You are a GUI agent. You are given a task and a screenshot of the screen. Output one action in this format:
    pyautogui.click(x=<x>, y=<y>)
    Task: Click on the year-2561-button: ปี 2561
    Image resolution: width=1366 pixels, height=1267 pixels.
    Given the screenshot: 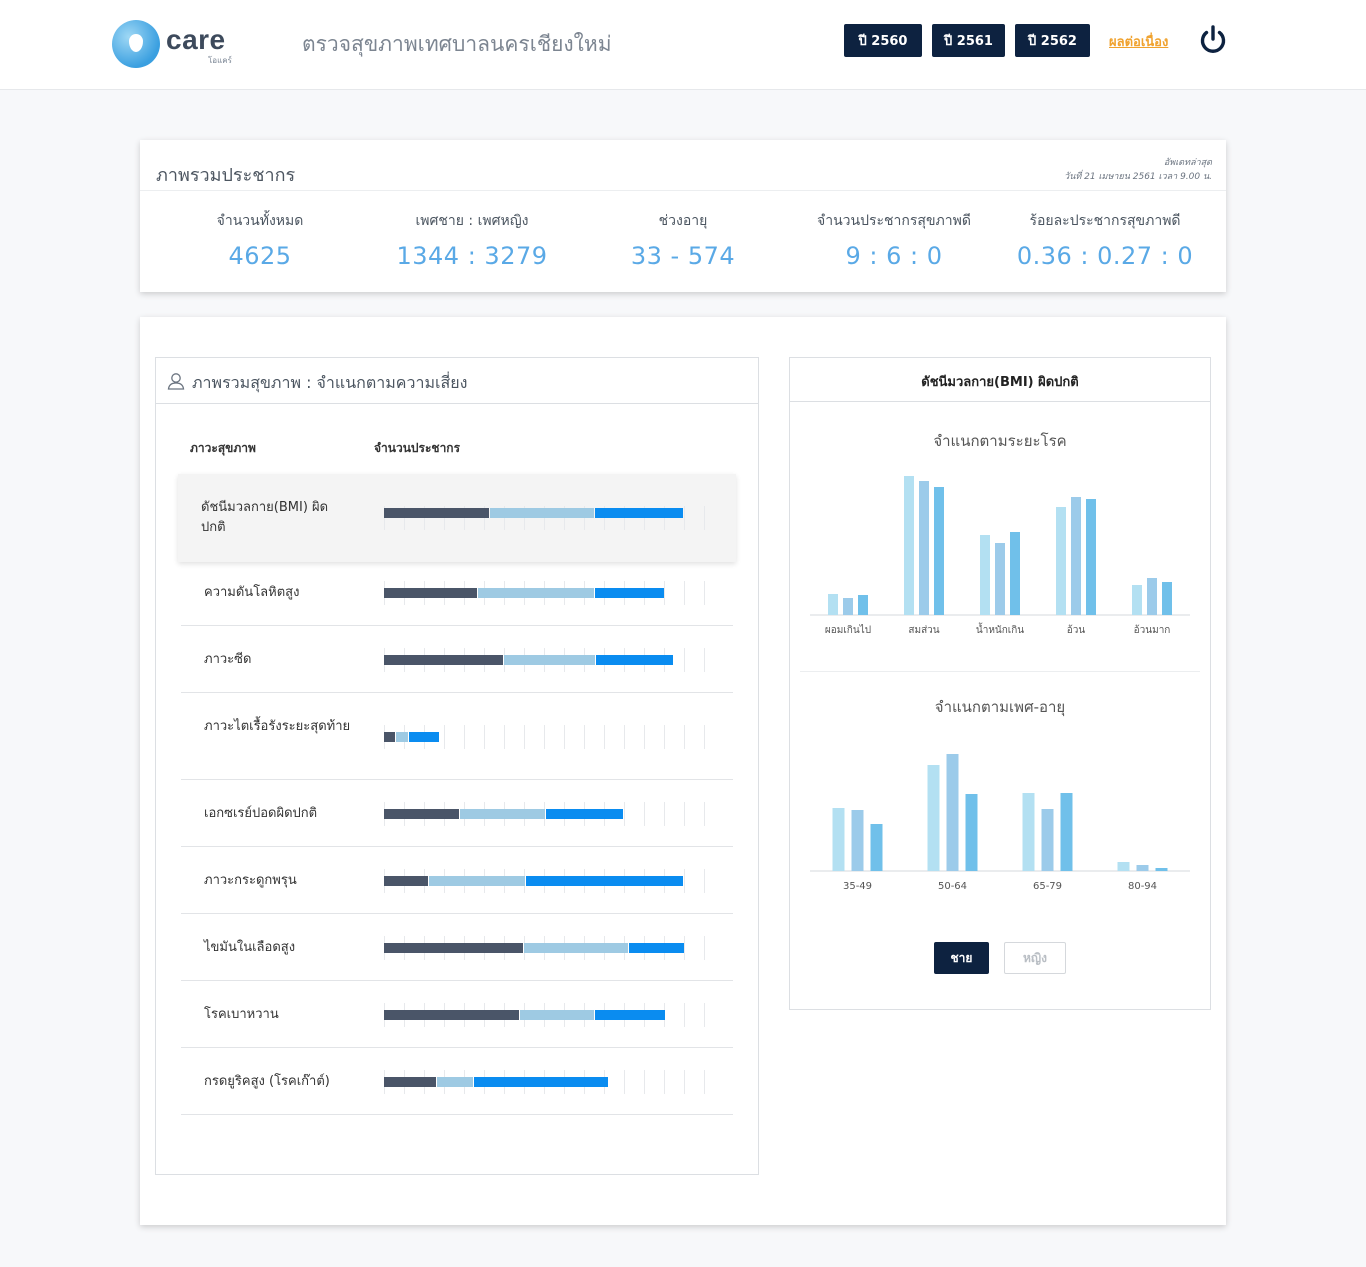 What is the action you would take?
    pyautogui.click(x=968, y=40)
    